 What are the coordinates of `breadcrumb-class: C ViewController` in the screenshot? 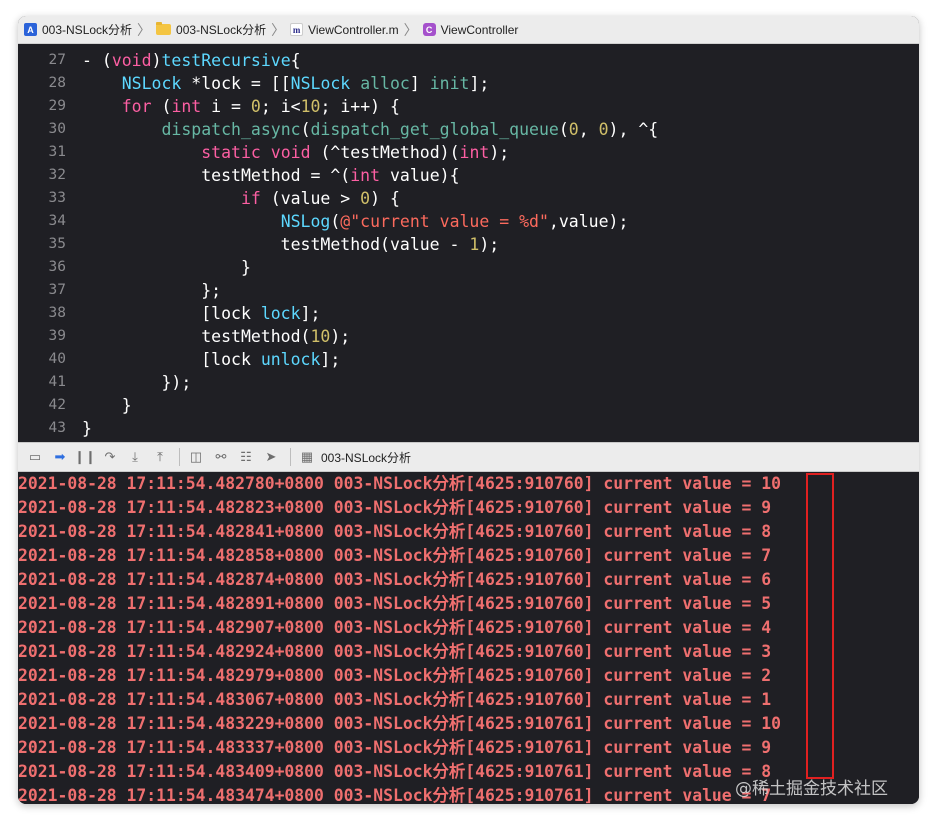 It's located at (470, 30).